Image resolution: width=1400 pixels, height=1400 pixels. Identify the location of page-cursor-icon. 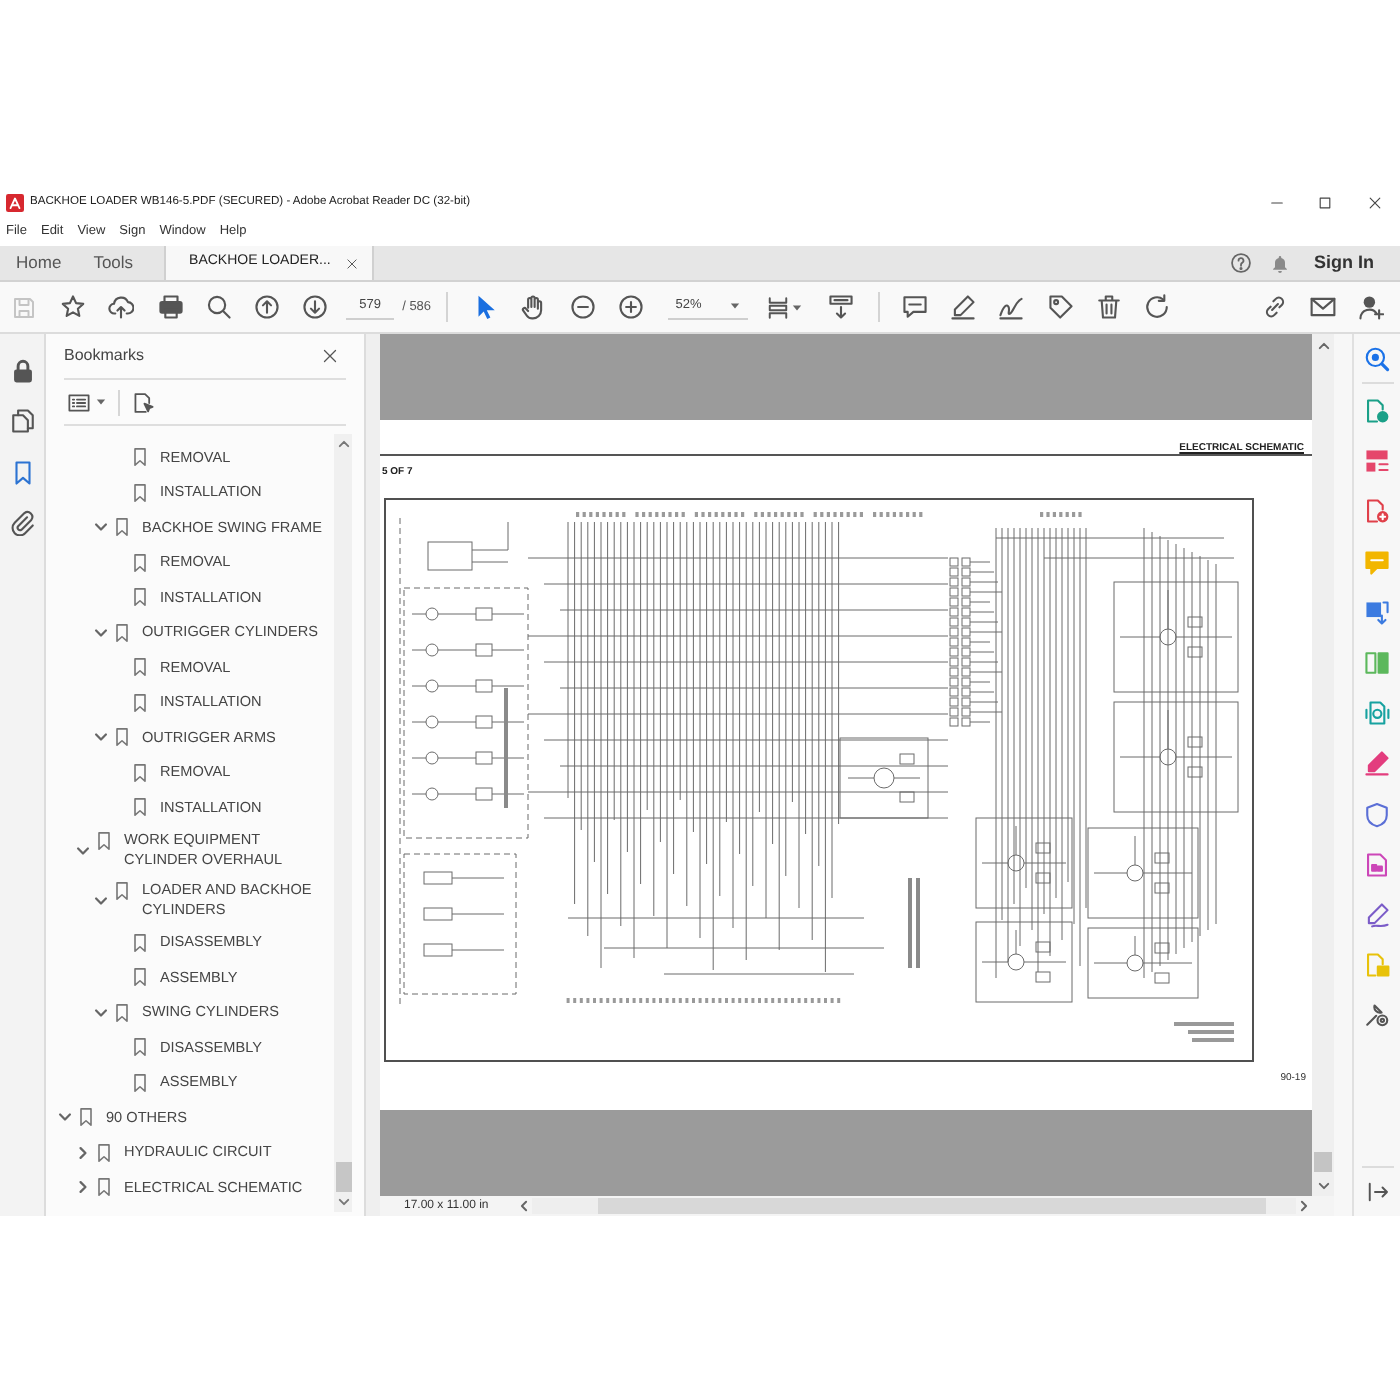
(143, 402).